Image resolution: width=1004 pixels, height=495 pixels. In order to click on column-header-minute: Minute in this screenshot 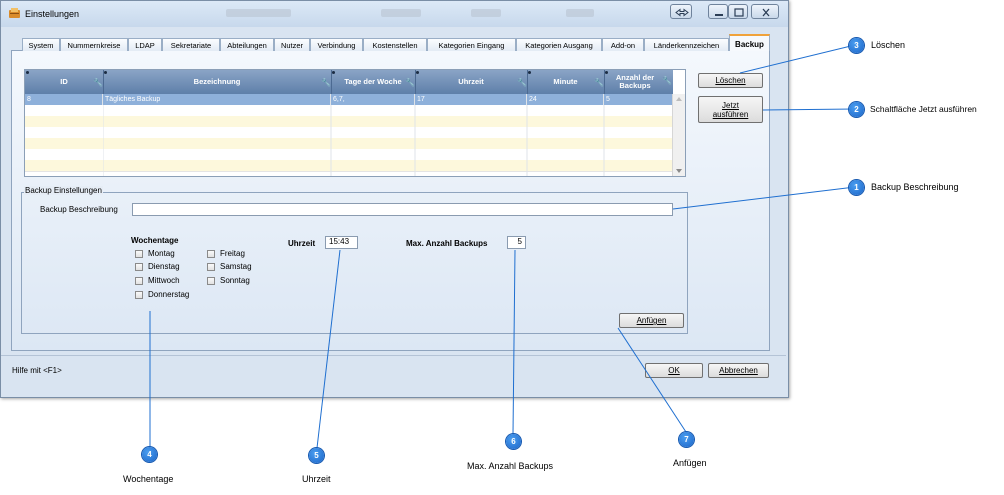, I will do `click(565, 82)`.